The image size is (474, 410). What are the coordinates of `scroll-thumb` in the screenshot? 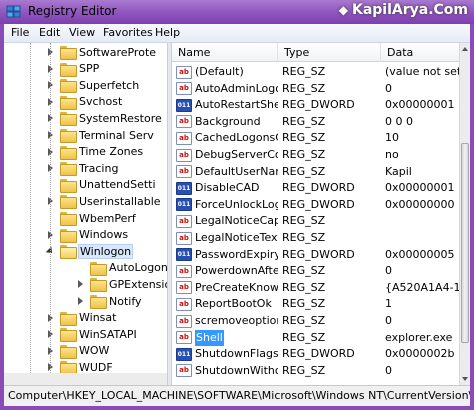 It's located at (465, 243).